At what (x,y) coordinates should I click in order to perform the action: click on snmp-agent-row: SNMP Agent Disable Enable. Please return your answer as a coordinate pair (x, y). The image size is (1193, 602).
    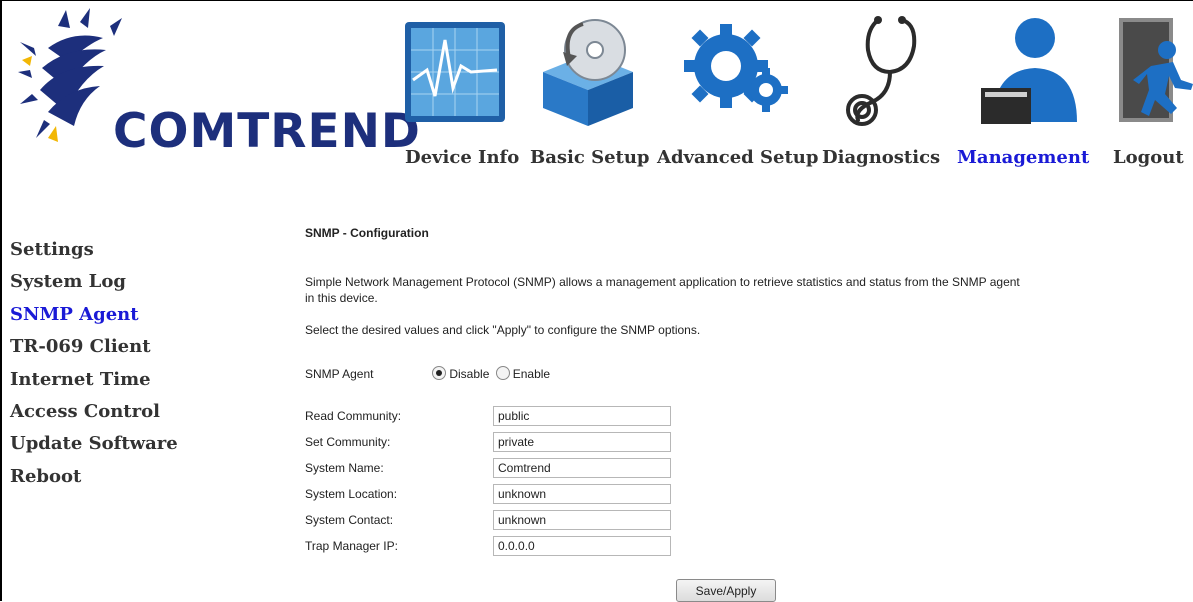
    Looking at the image, I should click on (427, 373).